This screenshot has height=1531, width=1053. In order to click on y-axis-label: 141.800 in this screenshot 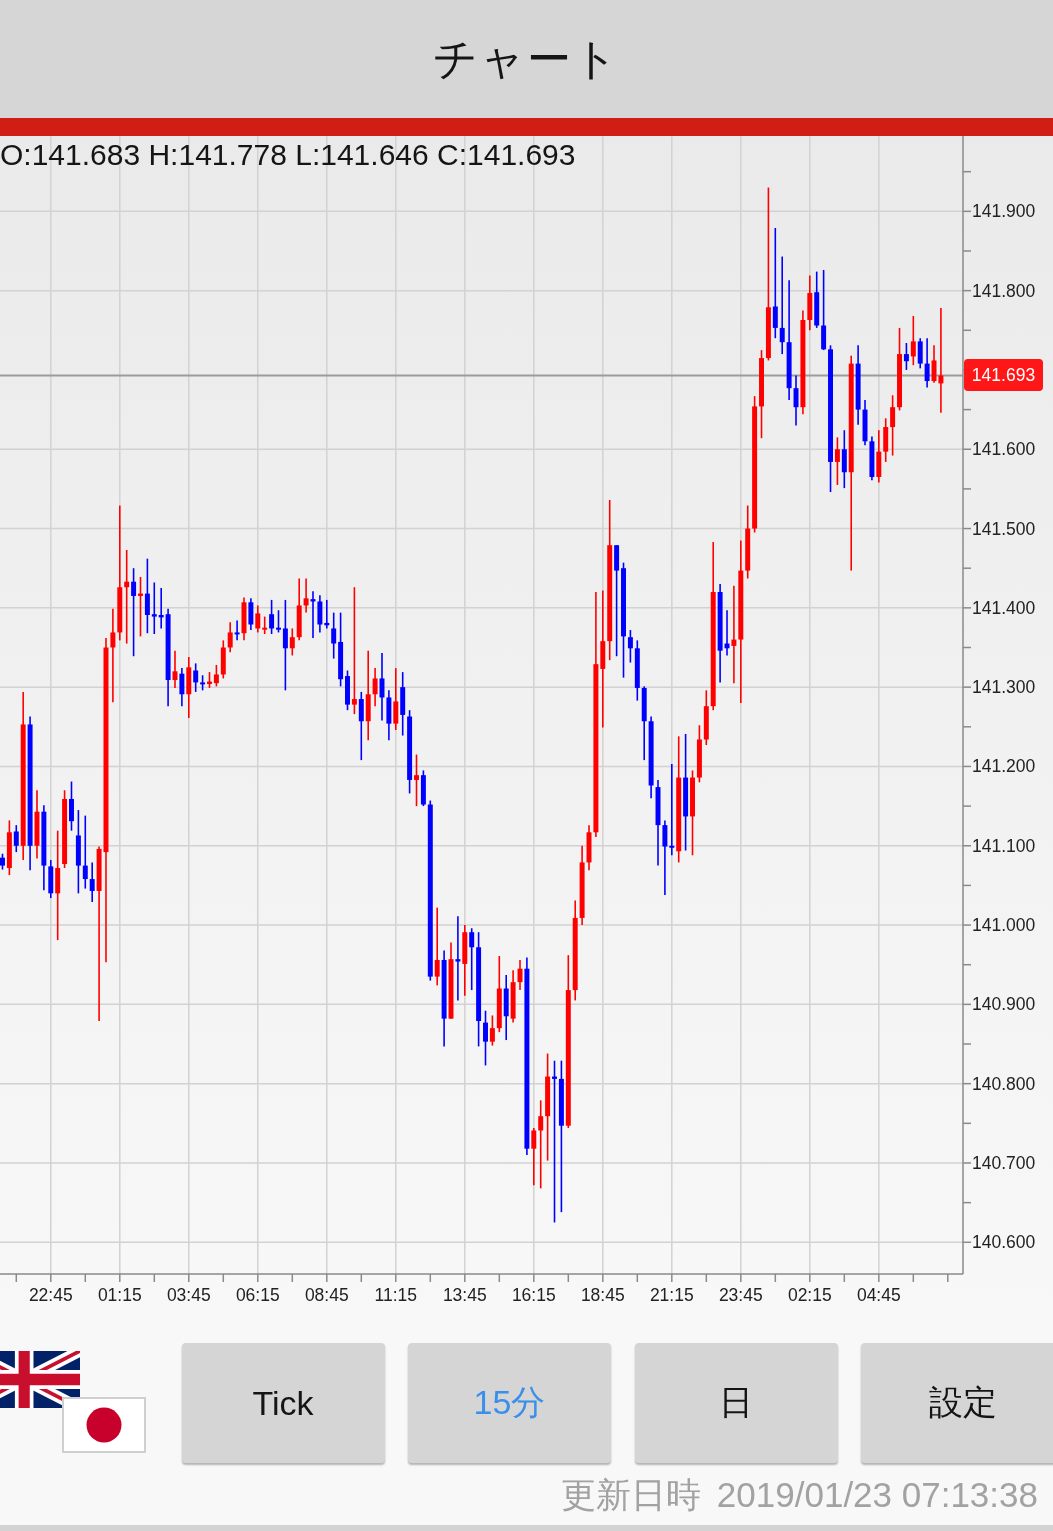, I will do `click(1004, 290)`.